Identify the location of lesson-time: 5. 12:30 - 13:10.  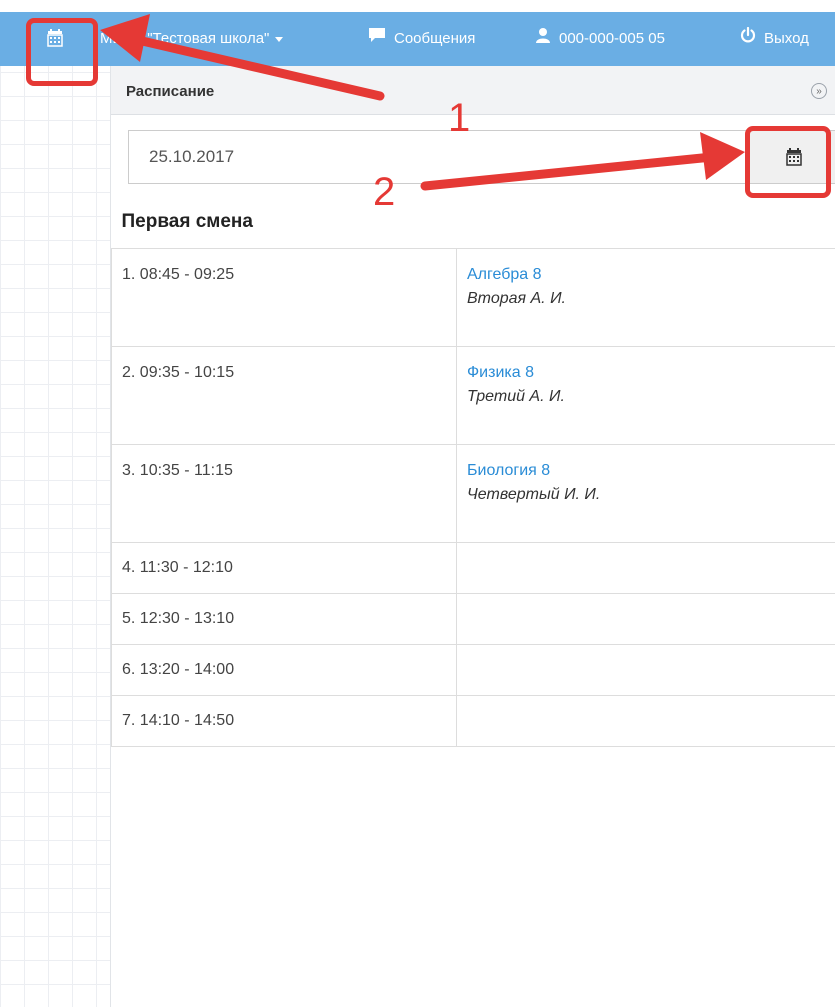
(284, 619).